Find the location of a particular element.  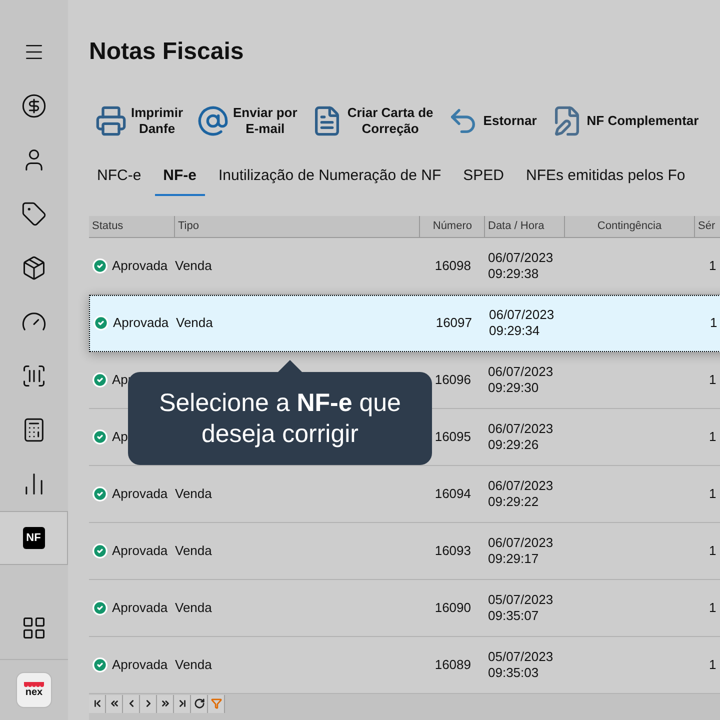

logo-text: nex is located at coordinates (34, 693).